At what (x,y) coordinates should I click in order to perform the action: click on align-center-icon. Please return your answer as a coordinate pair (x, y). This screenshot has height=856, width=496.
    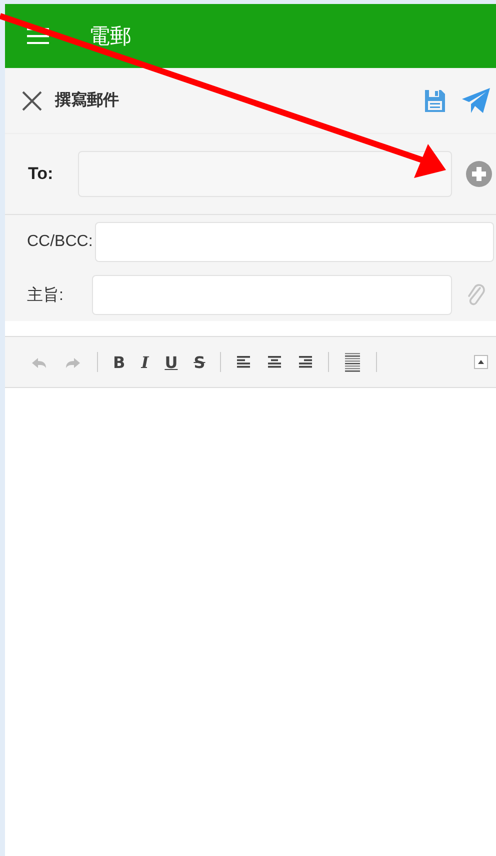
    Looking at the image, I should click on (275, 362).